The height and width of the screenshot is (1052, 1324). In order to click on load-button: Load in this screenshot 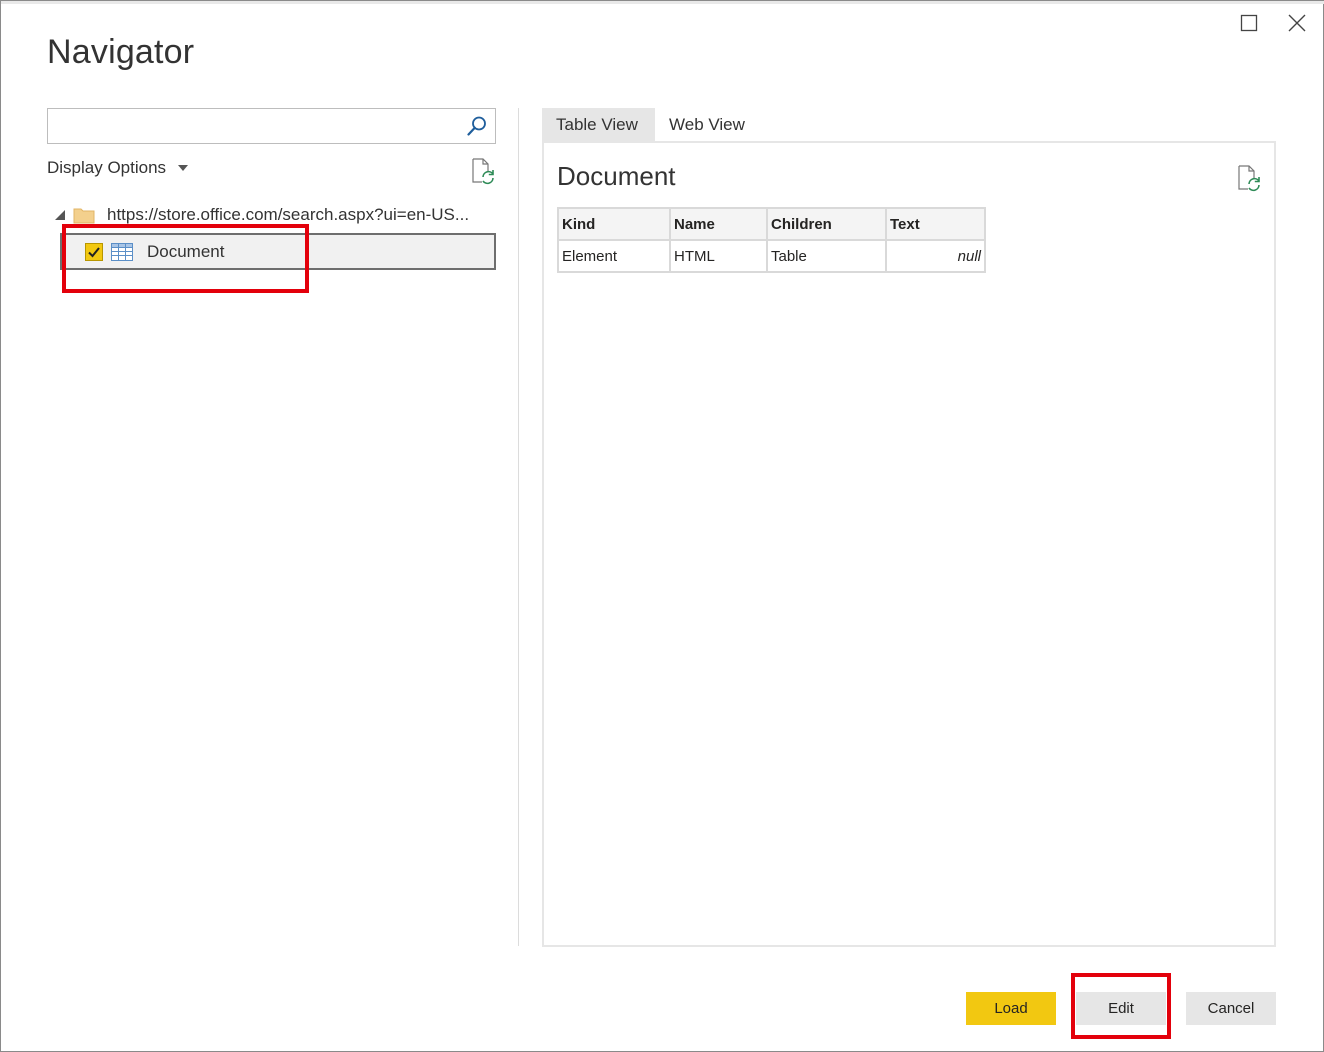, I will do `click(1011, 1008)`.